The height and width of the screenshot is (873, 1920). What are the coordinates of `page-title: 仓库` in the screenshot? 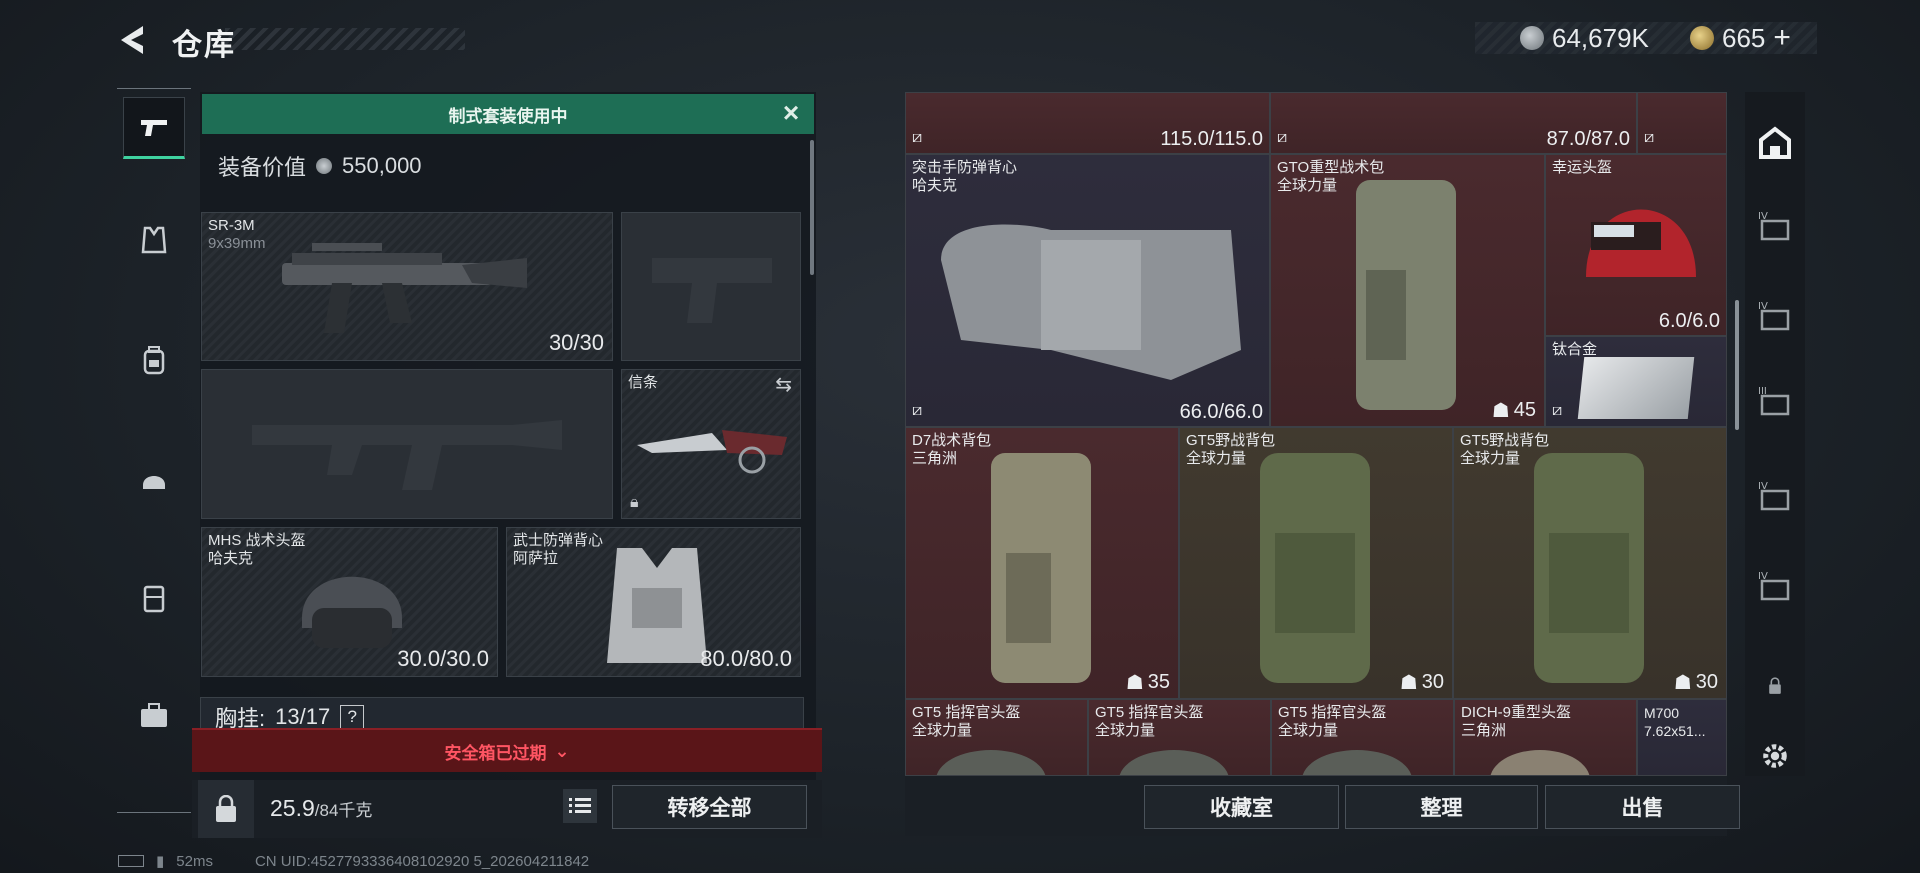 It's located at (204, 45).